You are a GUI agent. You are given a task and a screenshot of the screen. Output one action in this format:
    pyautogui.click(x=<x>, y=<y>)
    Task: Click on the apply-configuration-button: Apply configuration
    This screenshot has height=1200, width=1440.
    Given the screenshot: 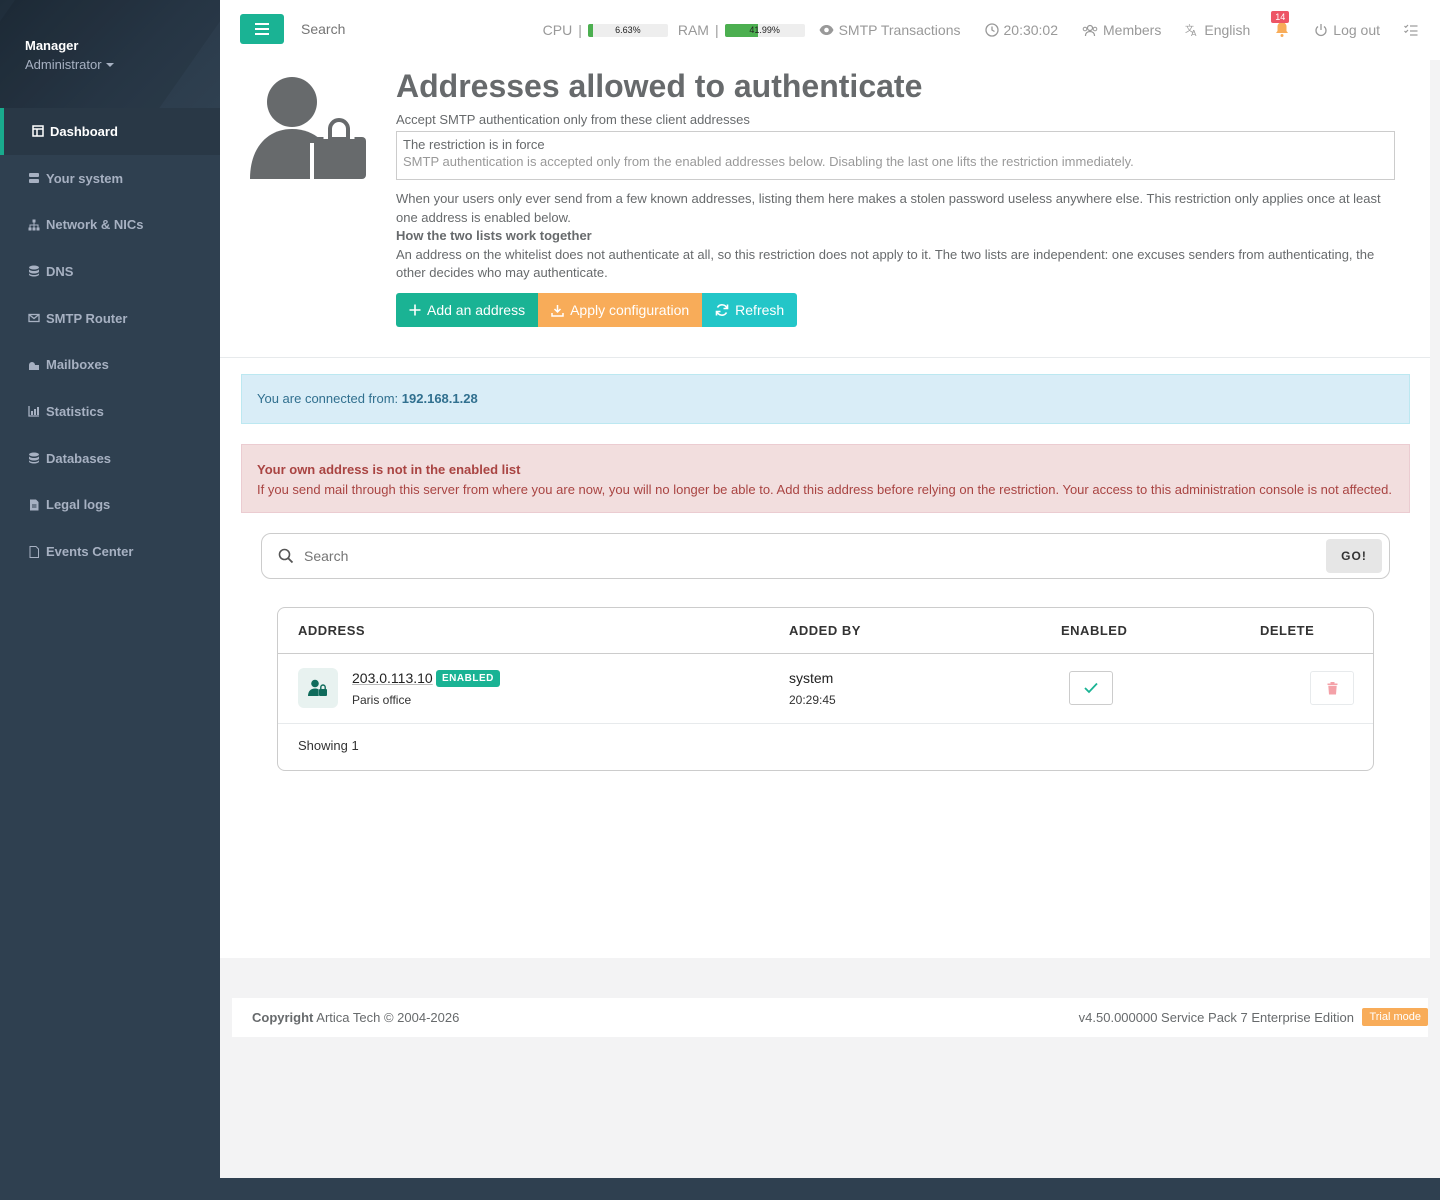 What is the action you would take?
    pyautogui.click(x=620, y=310)
    